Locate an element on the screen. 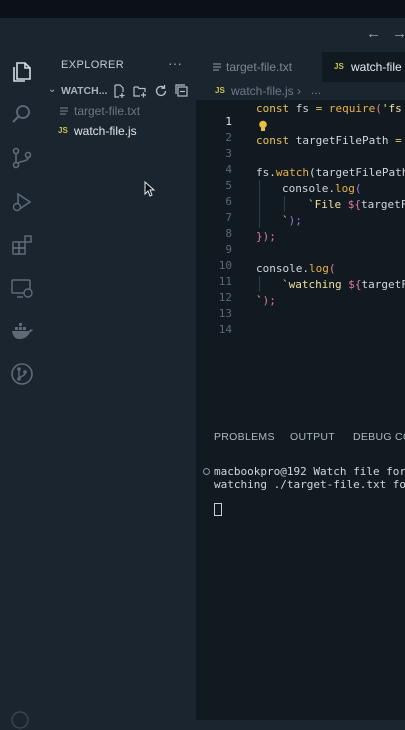 Image resolution: width=405 pixels, height=730 pixels. code-line: 10 is located at coordinates (300, 259).